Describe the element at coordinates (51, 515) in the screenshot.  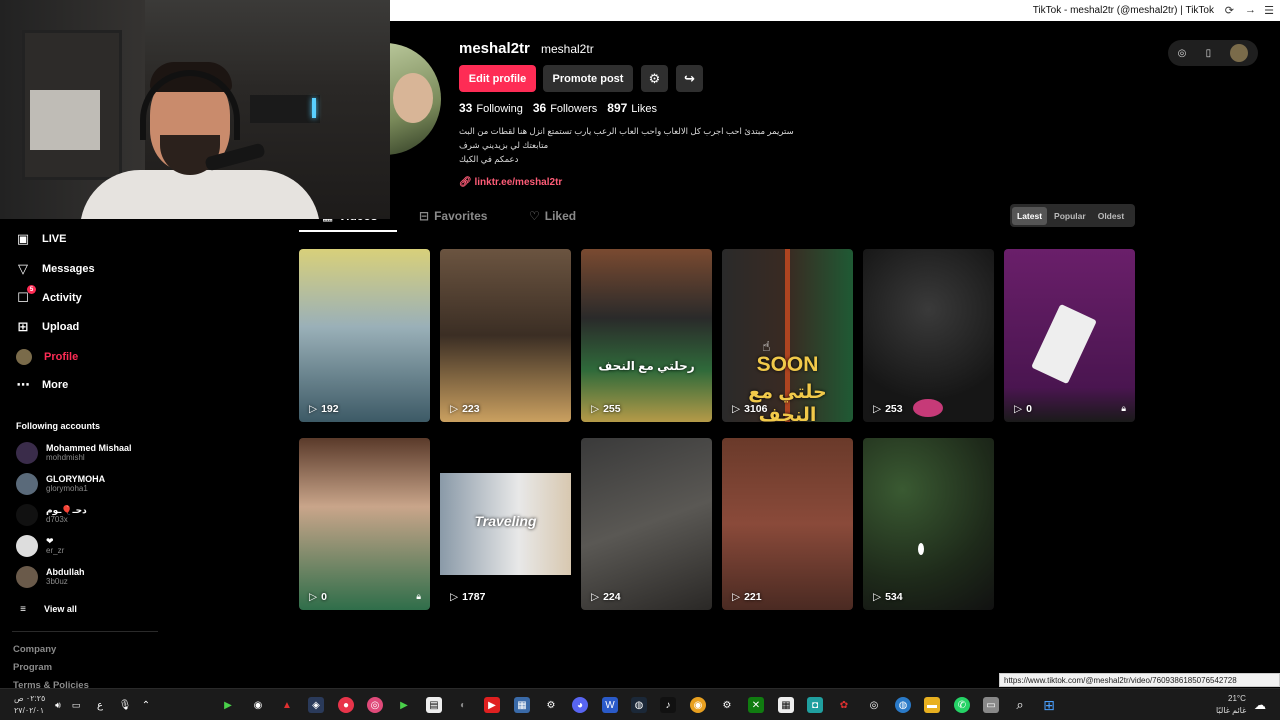
I see `following-account: دحـ🎈ـوم d703x` at that location.